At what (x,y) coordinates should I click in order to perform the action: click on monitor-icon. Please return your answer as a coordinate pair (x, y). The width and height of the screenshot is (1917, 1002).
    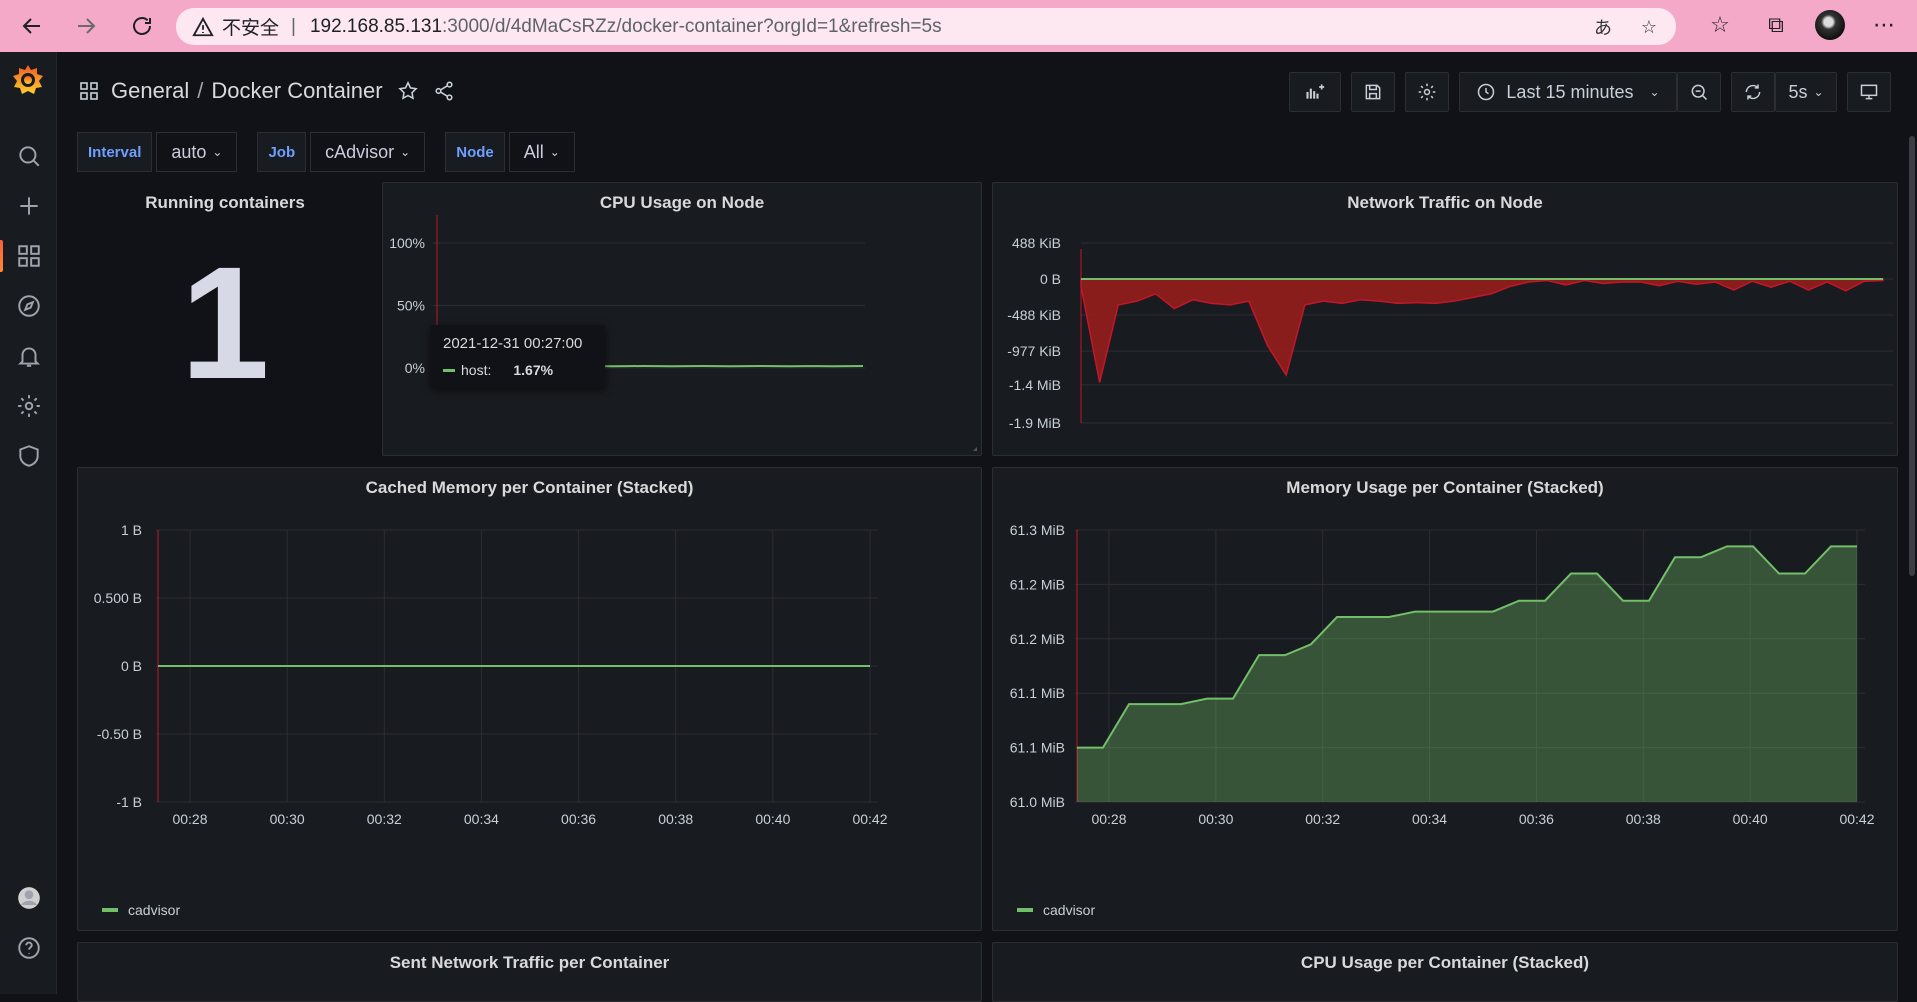
    Looking at the image, I should click on (1869, 92).